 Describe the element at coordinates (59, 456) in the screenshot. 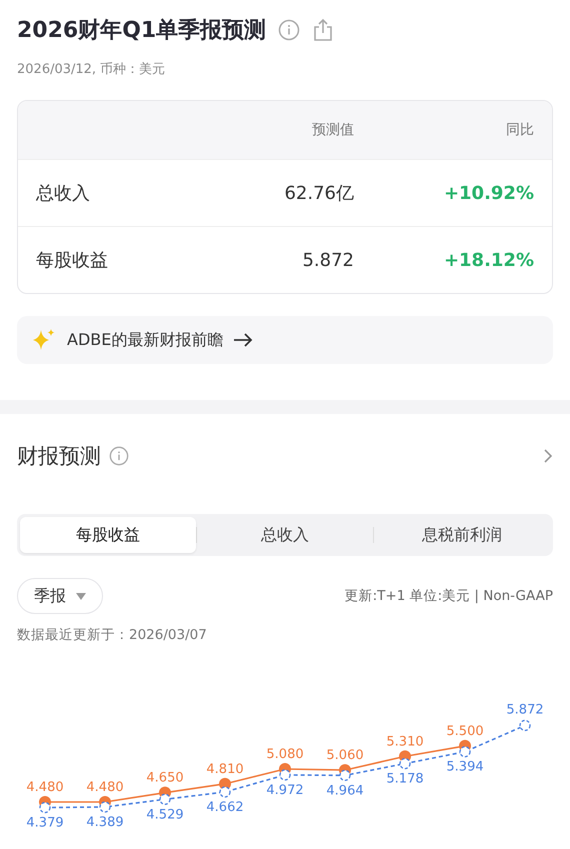

I see `section-title: 财报预测` at that location.